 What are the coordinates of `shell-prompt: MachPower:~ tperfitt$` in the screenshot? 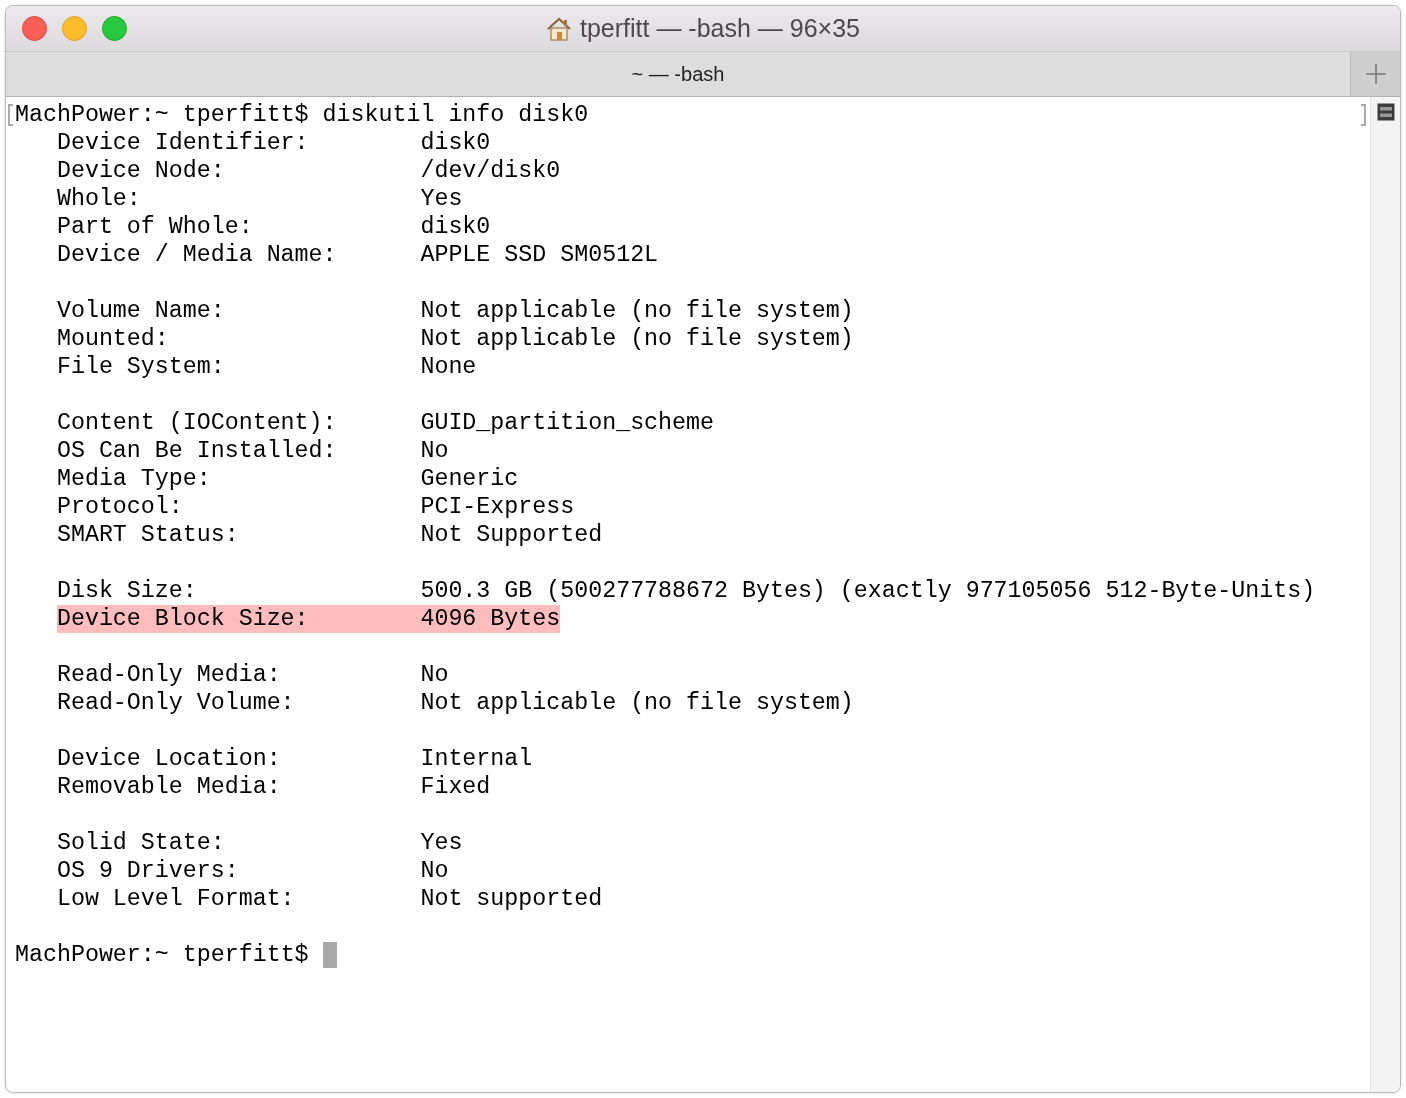 It's located at (162, 955).